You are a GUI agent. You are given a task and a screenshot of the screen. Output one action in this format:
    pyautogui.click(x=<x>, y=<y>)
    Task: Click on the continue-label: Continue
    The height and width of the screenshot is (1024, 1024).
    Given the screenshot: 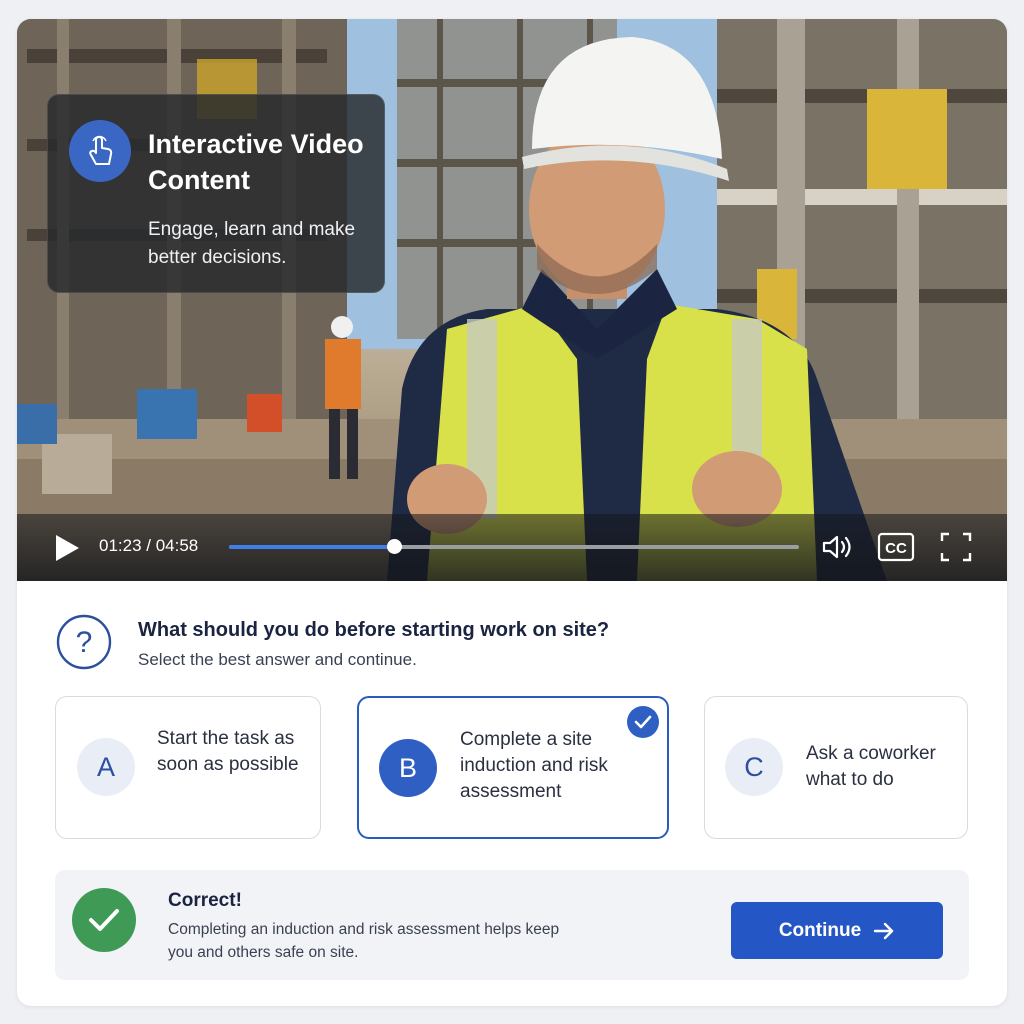 What is the action you would take?
    pyautogui.click(x=820, y=930)
    